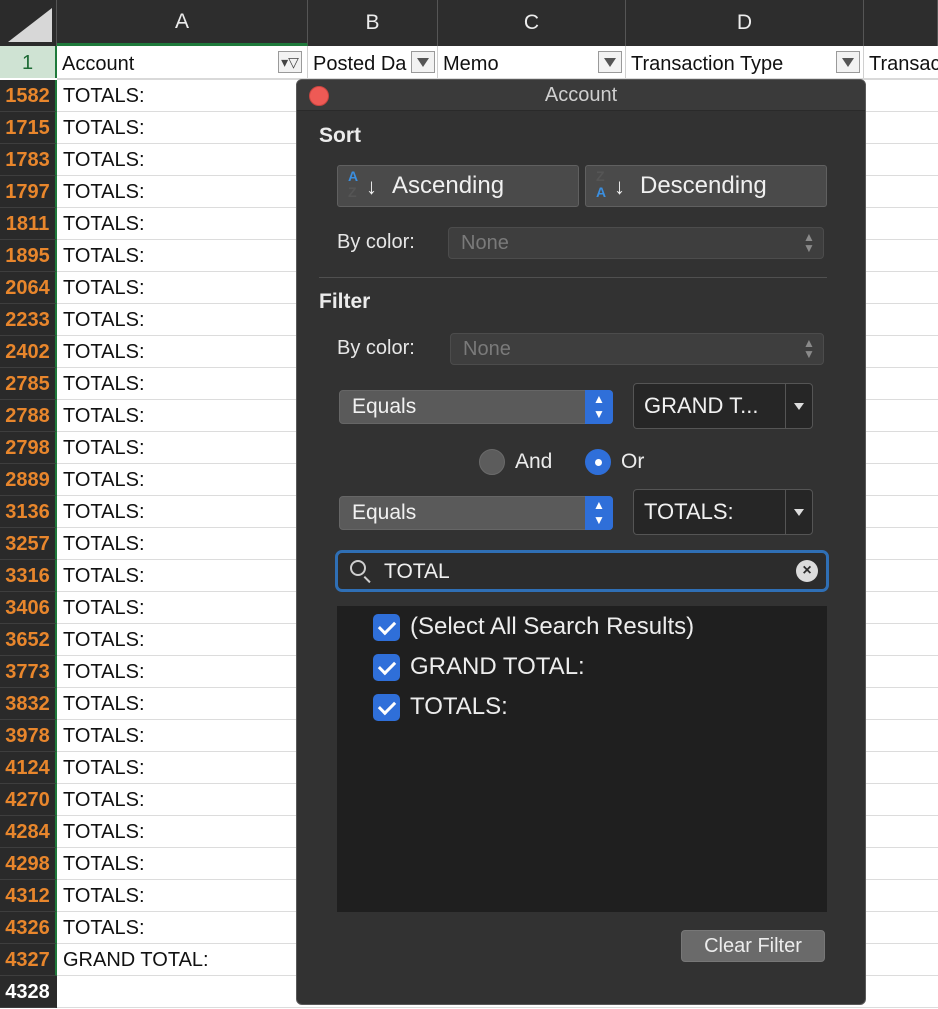 This screenshot has width=938, height=1009. I want to click on condition2-value-combobox: TOTALS:, so click(723, 512).